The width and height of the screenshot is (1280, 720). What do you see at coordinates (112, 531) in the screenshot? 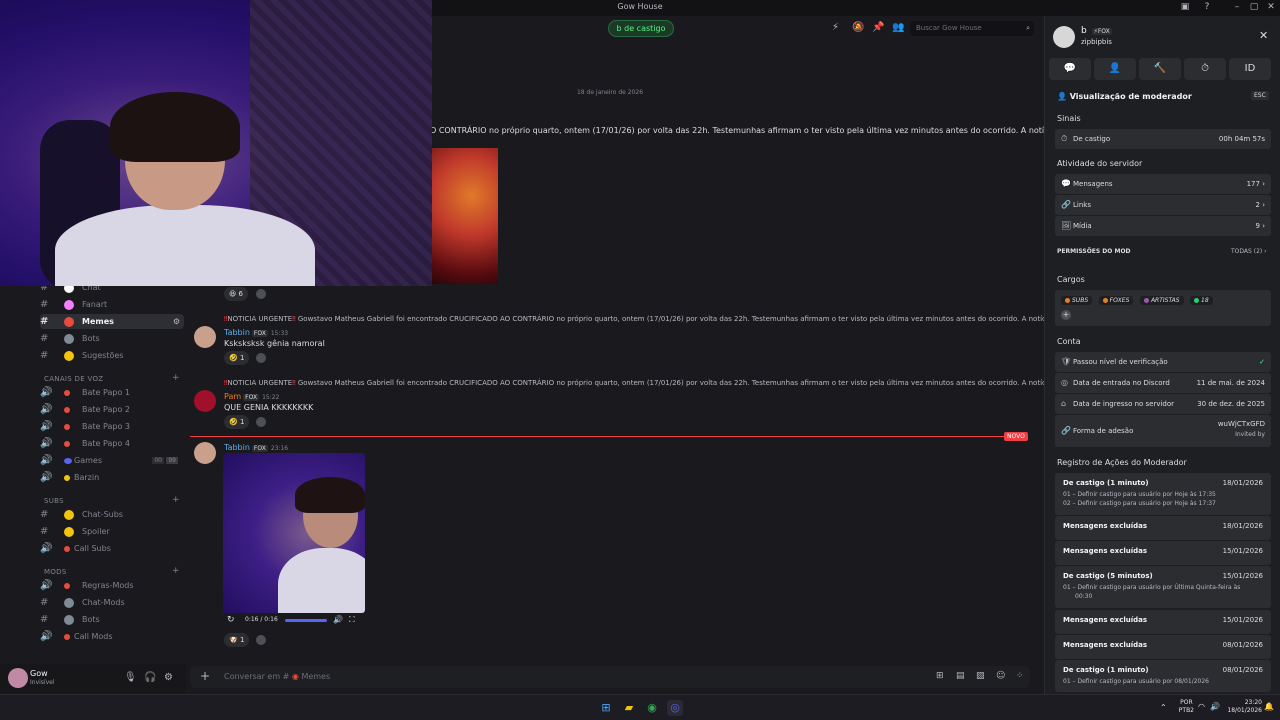
I see `channel-spoiler: # Spoiler` at bounding box center [112, 531].